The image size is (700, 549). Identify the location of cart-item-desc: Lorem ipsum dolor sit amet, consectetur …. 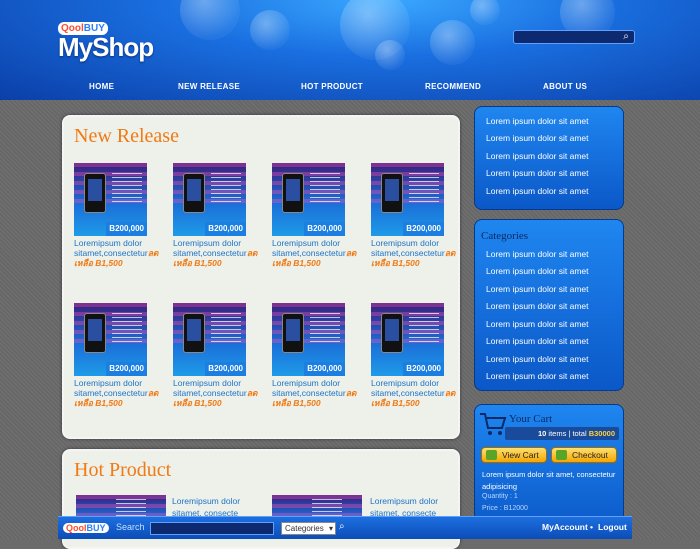
(549, 480).